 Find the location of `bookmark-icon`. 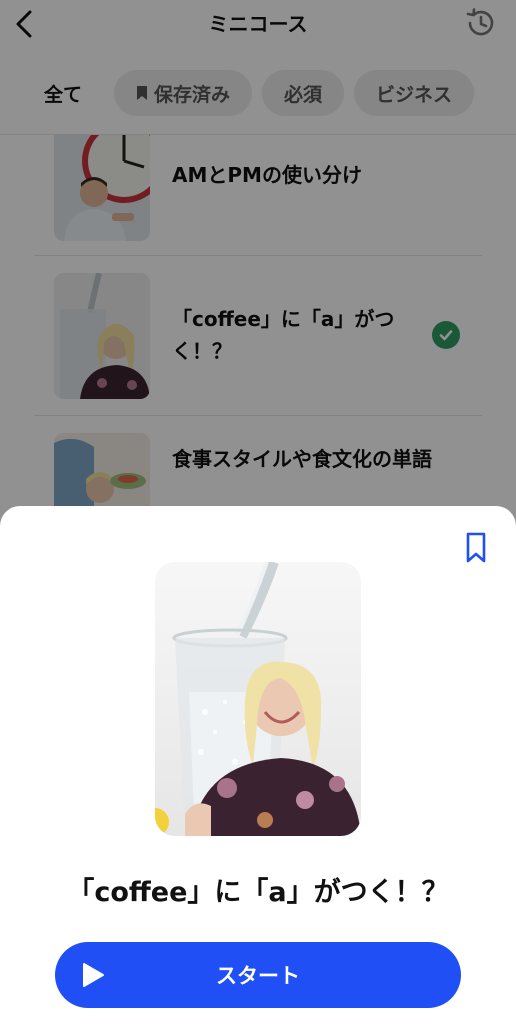

bookmark-icon is located at coordinates (476, 547).